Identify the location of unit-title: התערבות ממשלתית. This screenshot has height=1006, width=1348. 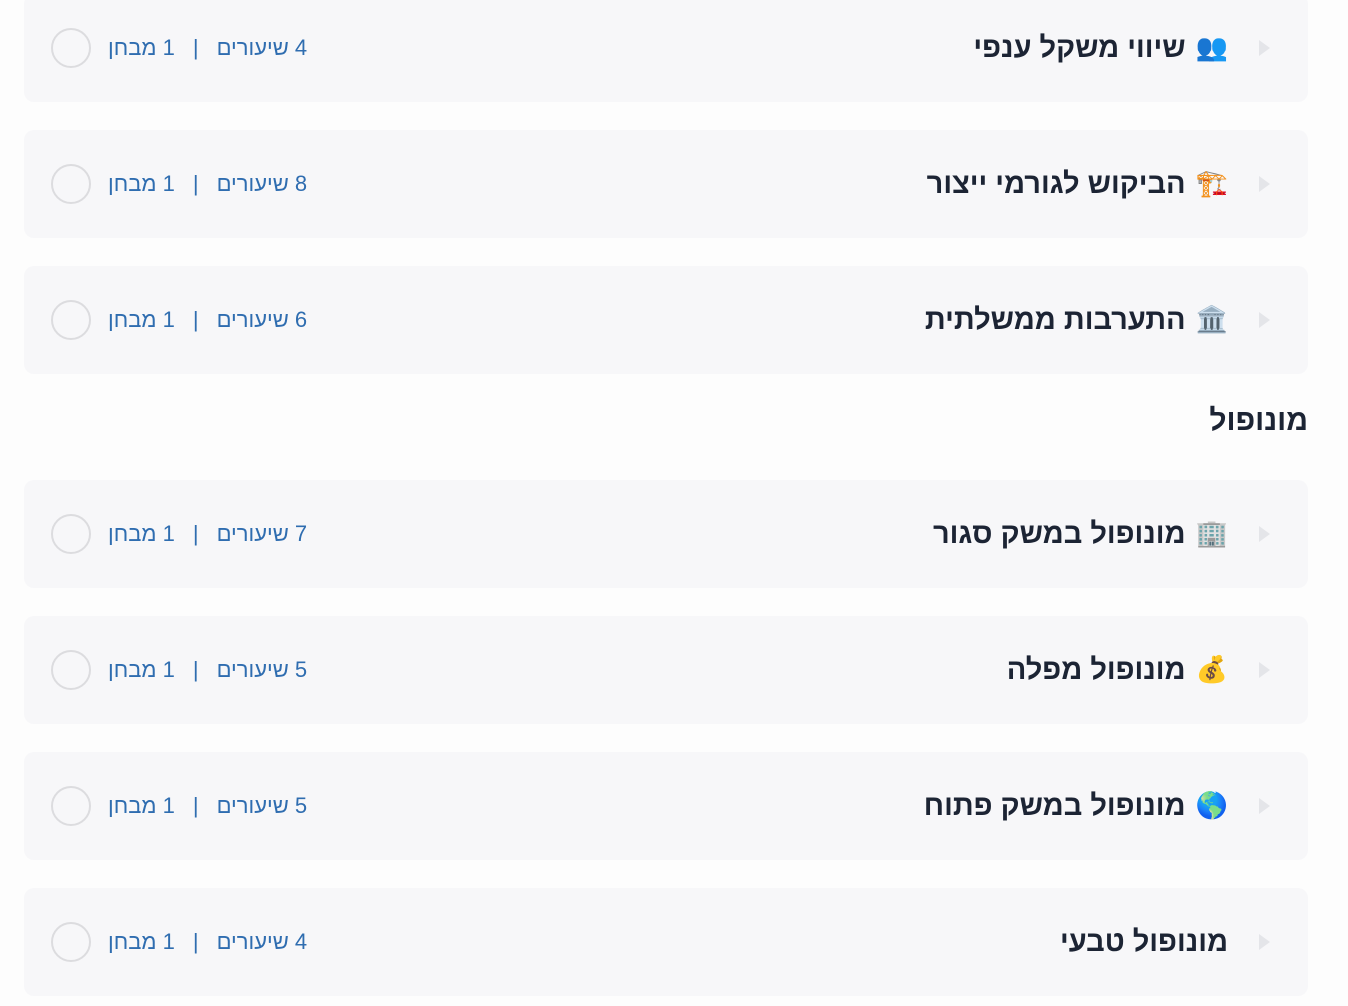
(1055, 319).